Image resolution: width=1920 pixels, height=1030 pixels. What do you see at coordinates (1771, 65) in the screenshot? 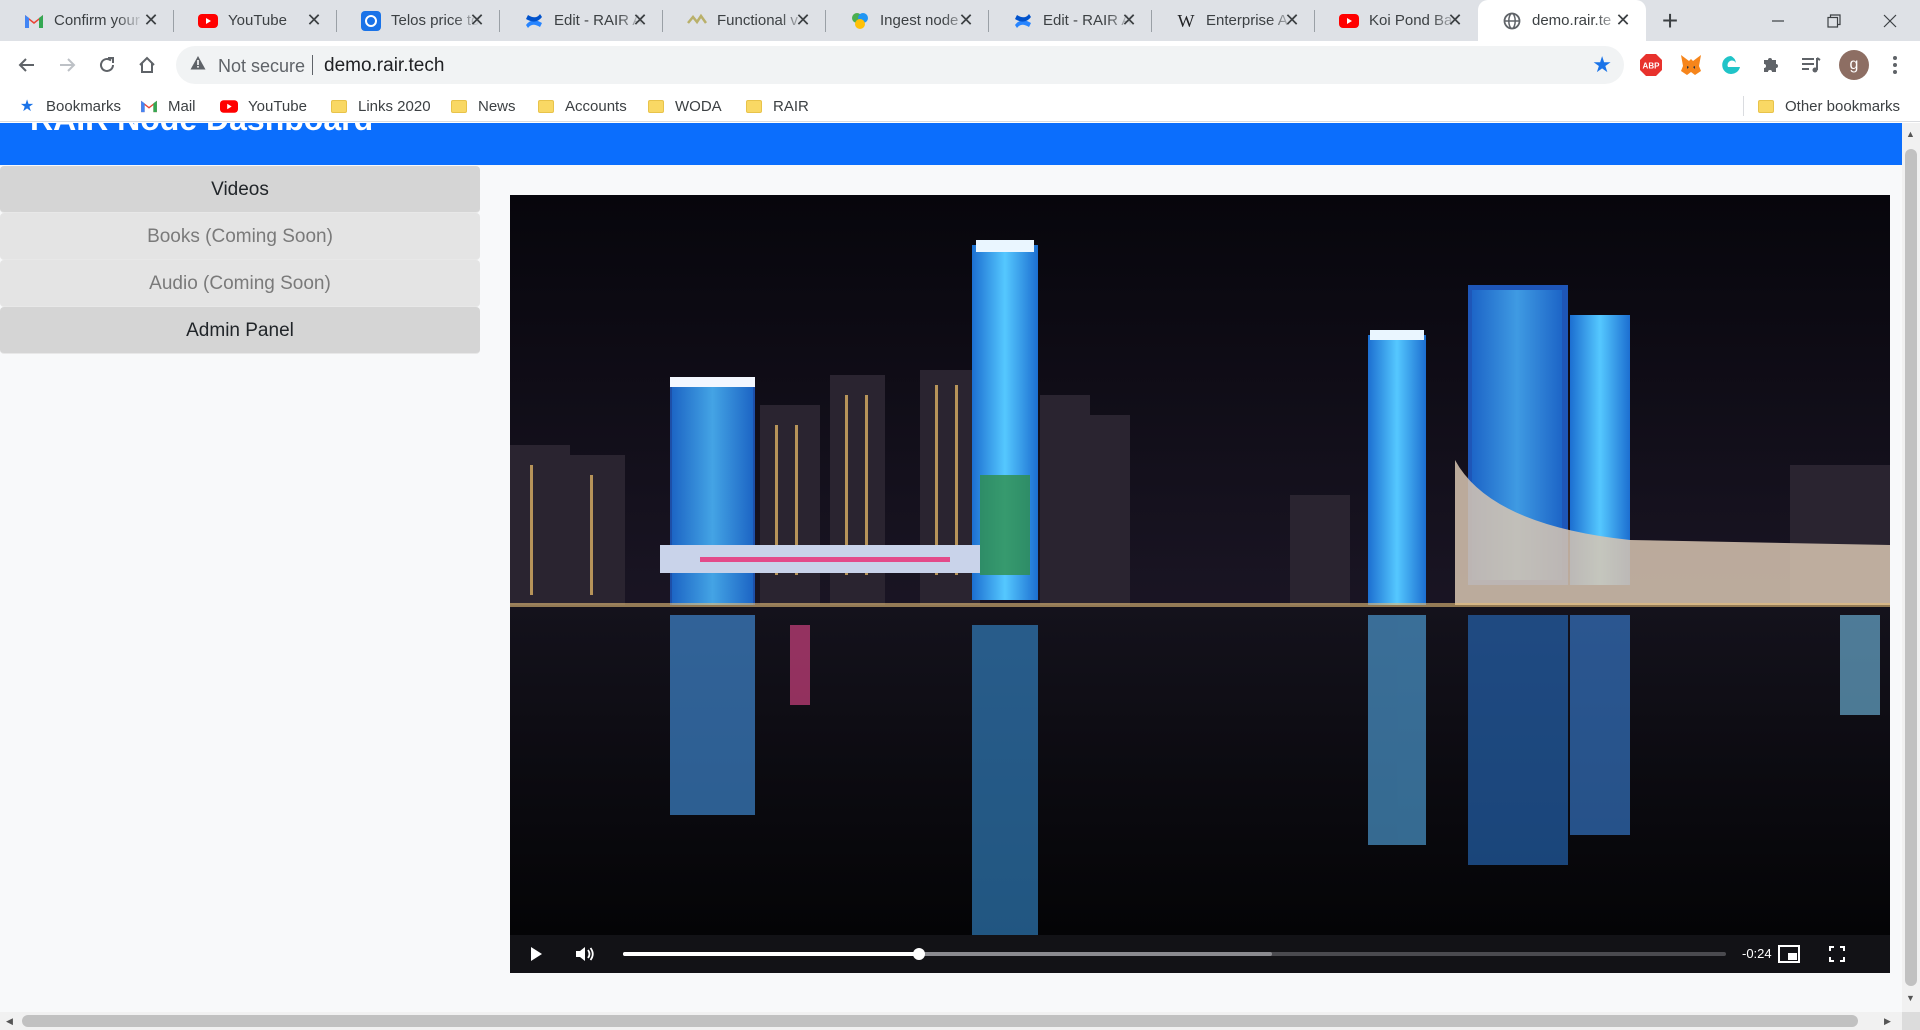
I see `puzzle-icon` at bounding box center [1771, 65].